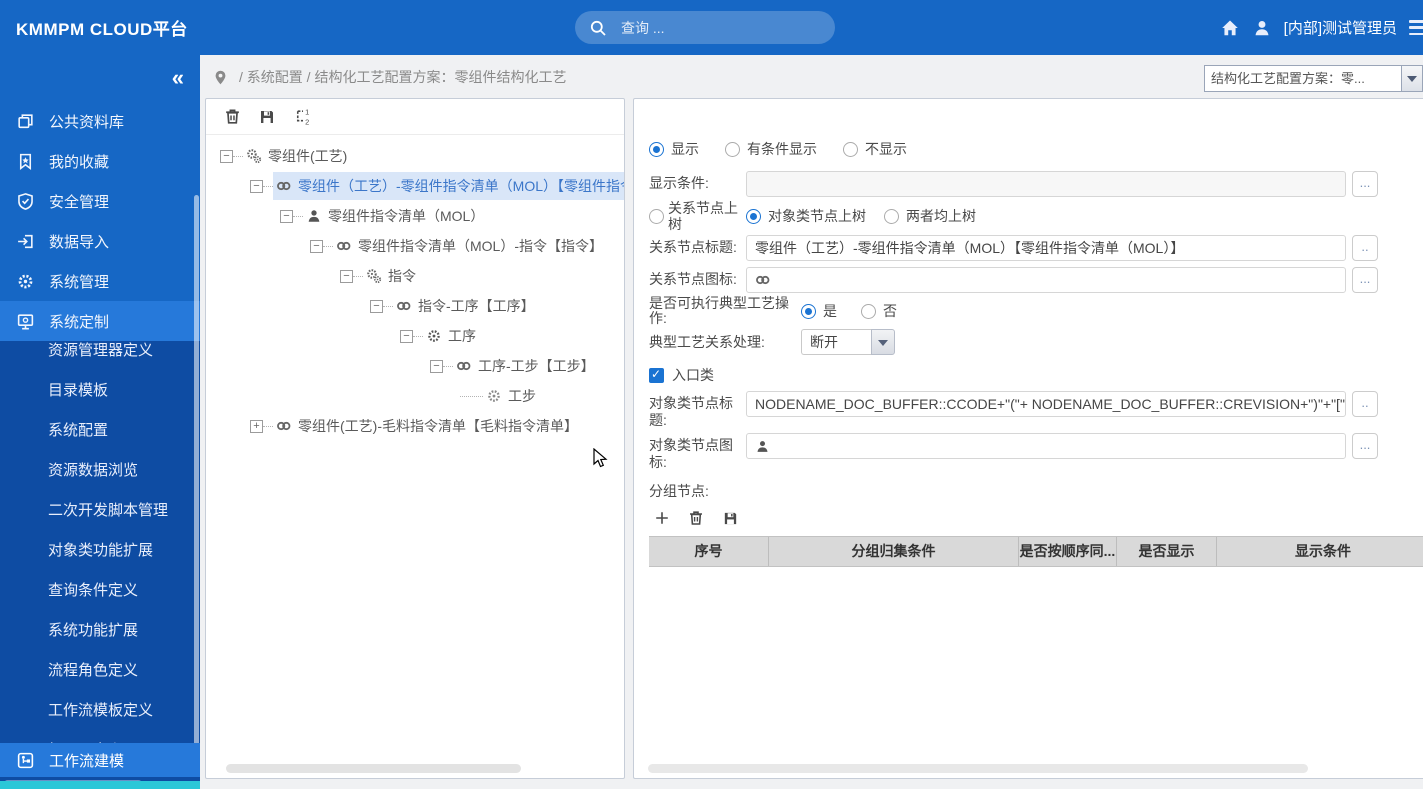 This screenshot has width=1423, height=789. I want to click on tree-node: 零组件(工艺)-毛料指令清单【毛料指令清单】, so click(415, 426).